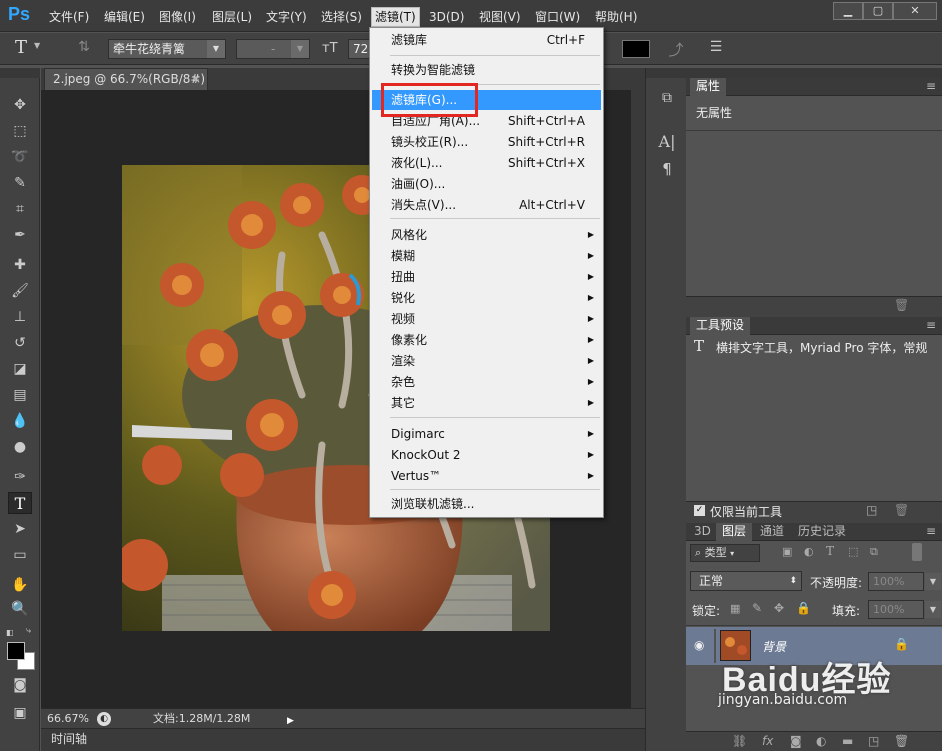  I want to click on panel-grip, so click(814, 73).